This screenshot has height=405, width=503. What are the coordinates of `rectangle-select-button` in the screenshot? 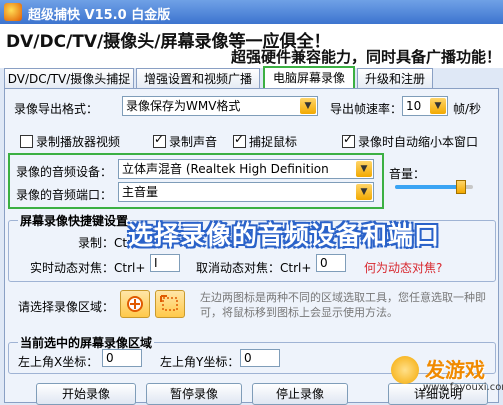 It's located at (170, 304).